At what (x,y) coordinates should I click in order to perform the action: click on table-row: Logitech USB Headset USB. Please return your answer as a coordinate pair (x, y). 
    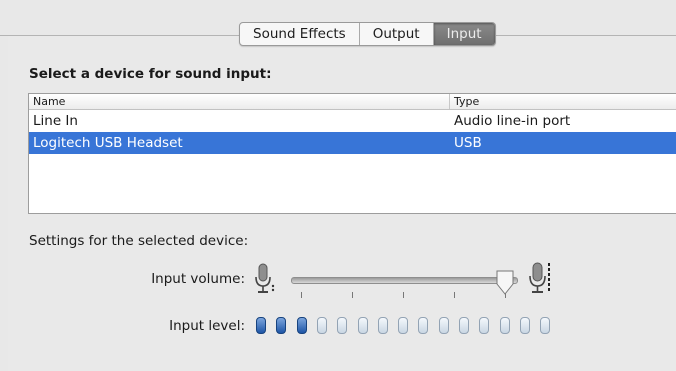
    Looking at the image, I should click on (352, 143).